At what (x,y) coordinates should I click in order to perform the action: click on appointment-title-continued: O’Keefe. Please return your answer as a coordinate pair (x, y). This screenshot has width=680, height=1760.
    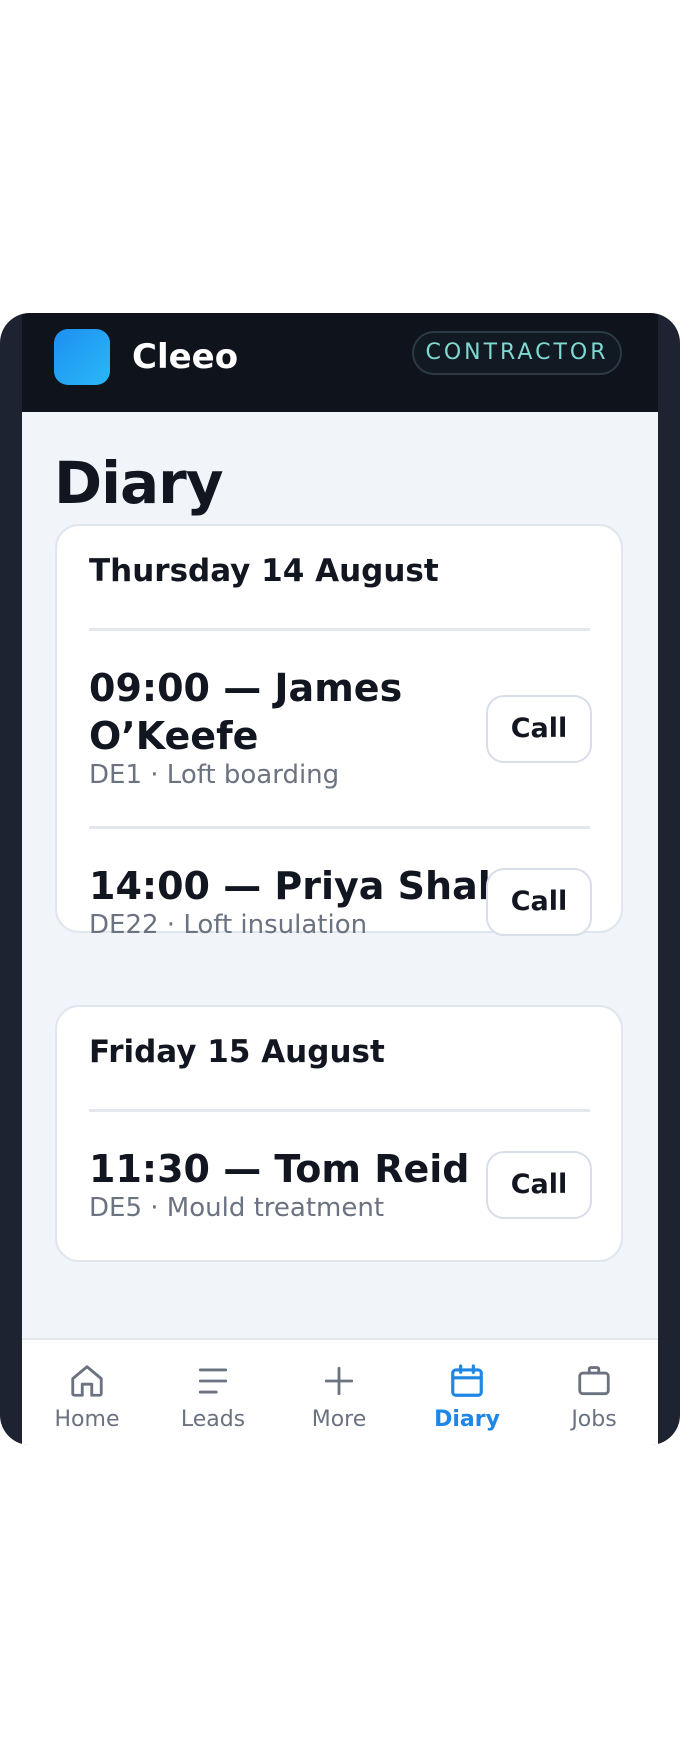
    Looking at the image, I should click on (174, 736).